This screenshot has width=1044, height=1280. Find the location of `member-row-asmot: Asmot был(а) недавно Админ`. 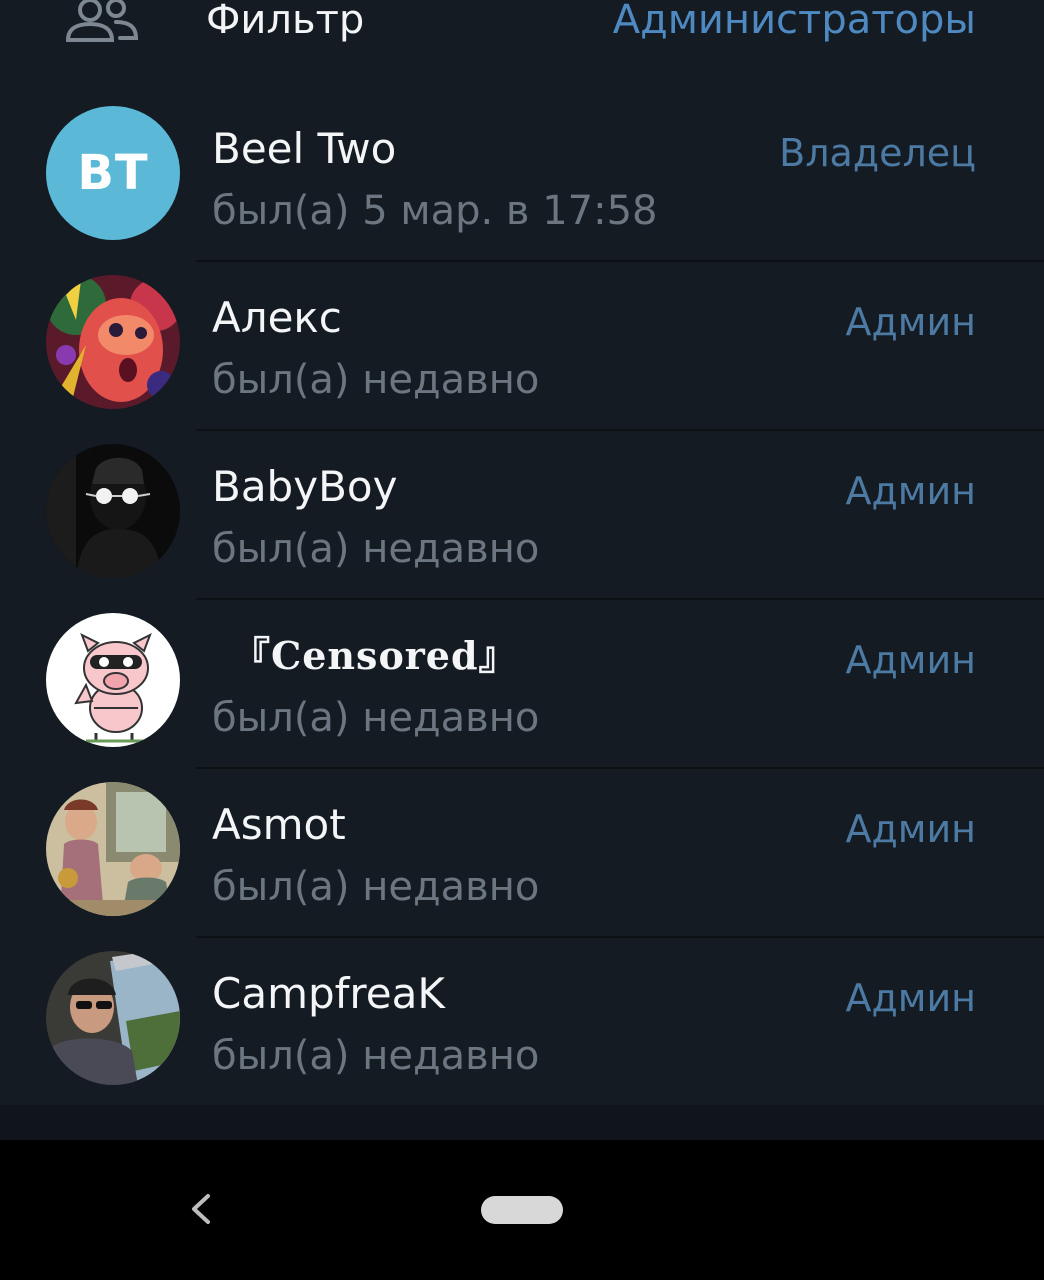

member-row-asmot: Asmot был(а) недавно Админ is located at coordinates (522, 851).